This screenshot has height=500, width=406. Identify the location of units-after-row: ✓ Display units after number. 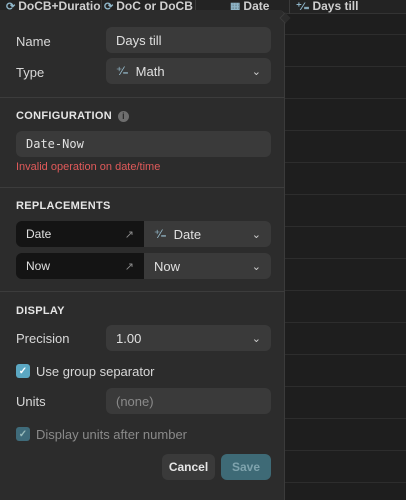
(143, 434).